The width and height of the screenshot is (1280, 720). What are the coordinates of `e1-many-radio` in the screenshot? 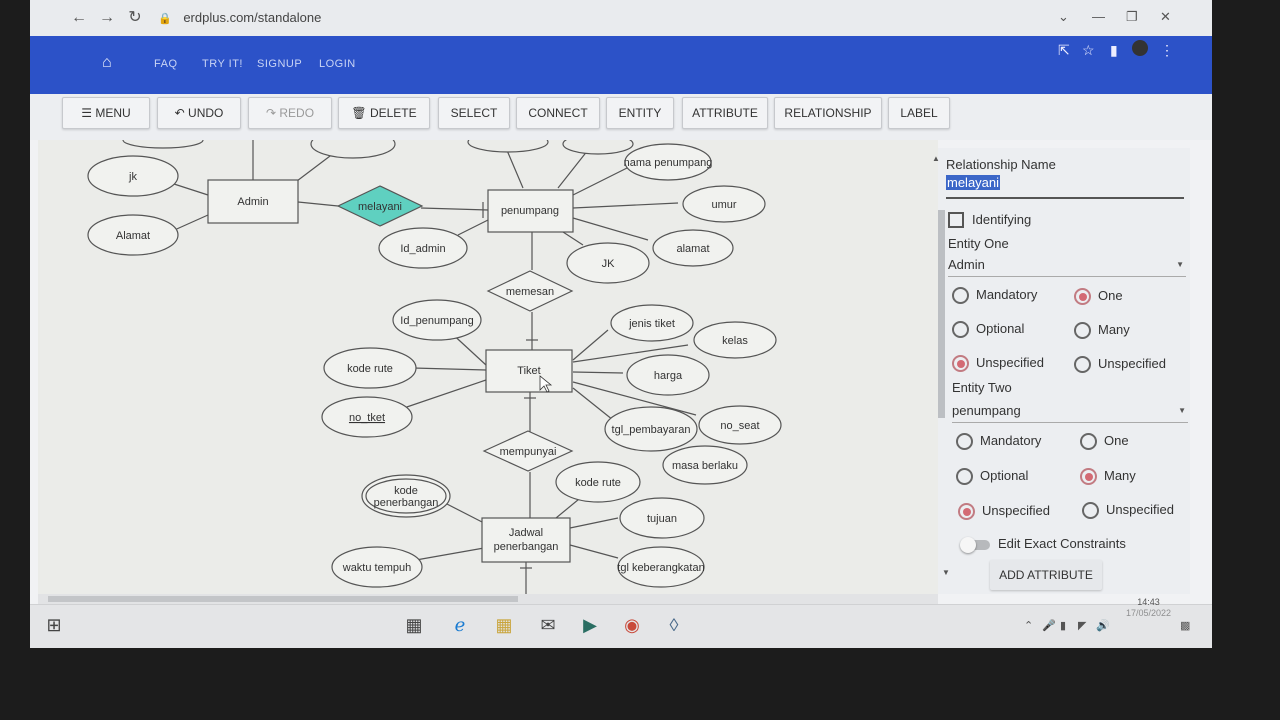 It's located at (1082, 330).